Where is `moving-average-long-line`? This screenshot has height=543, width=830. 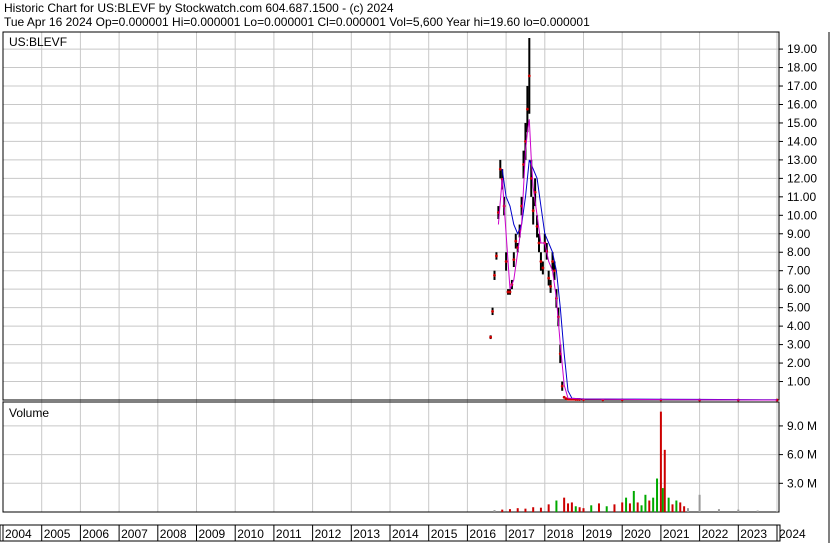
moving-average-long-line is located at coordinates (639, 280).